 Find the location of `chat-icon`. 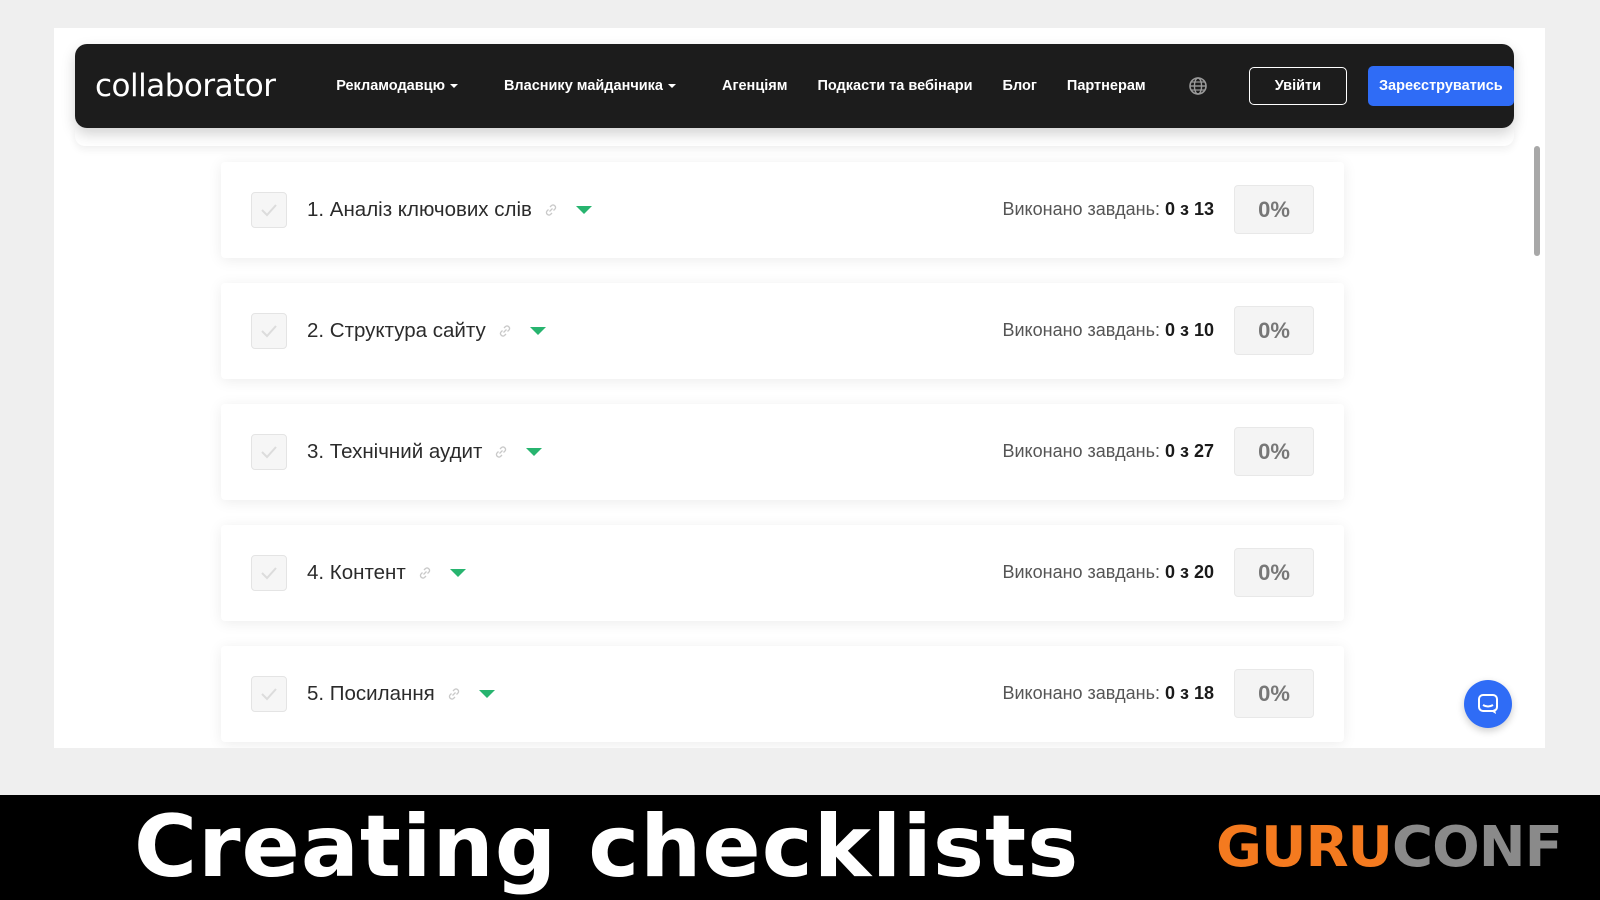

chat-icon is located at coordinates (1488, 704).